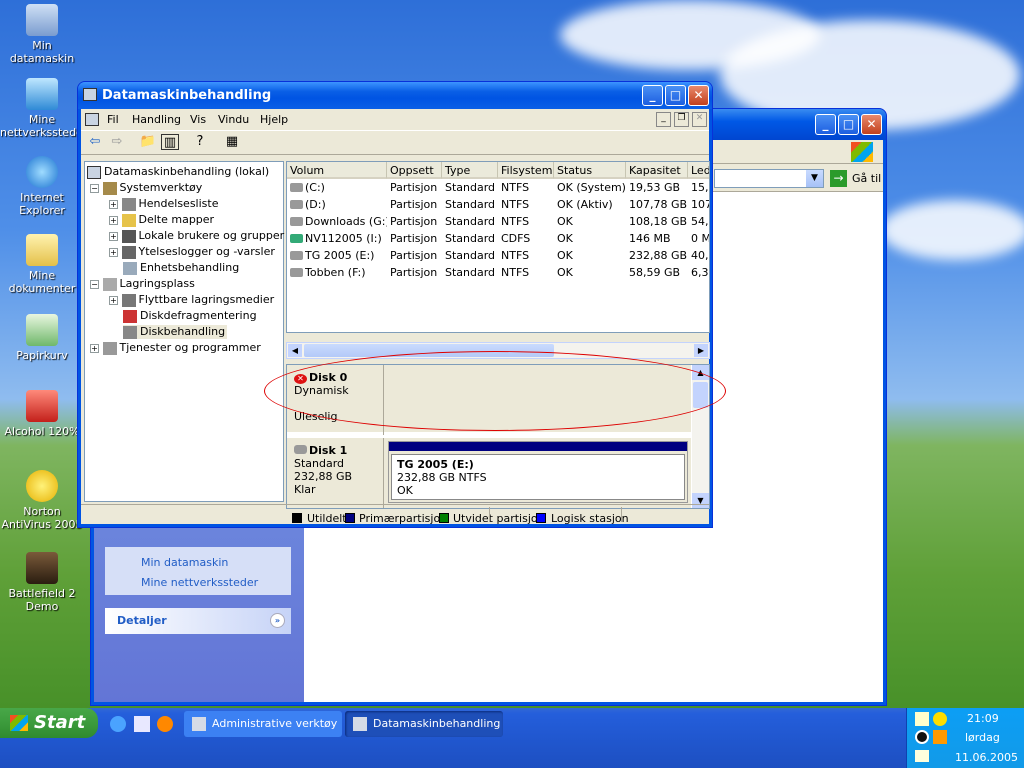 The height and width of the screenshot is (768, 1024). Describe the element at coordinates (113, 119) in the screenshot. I see `menu-file: Fil` at that location.